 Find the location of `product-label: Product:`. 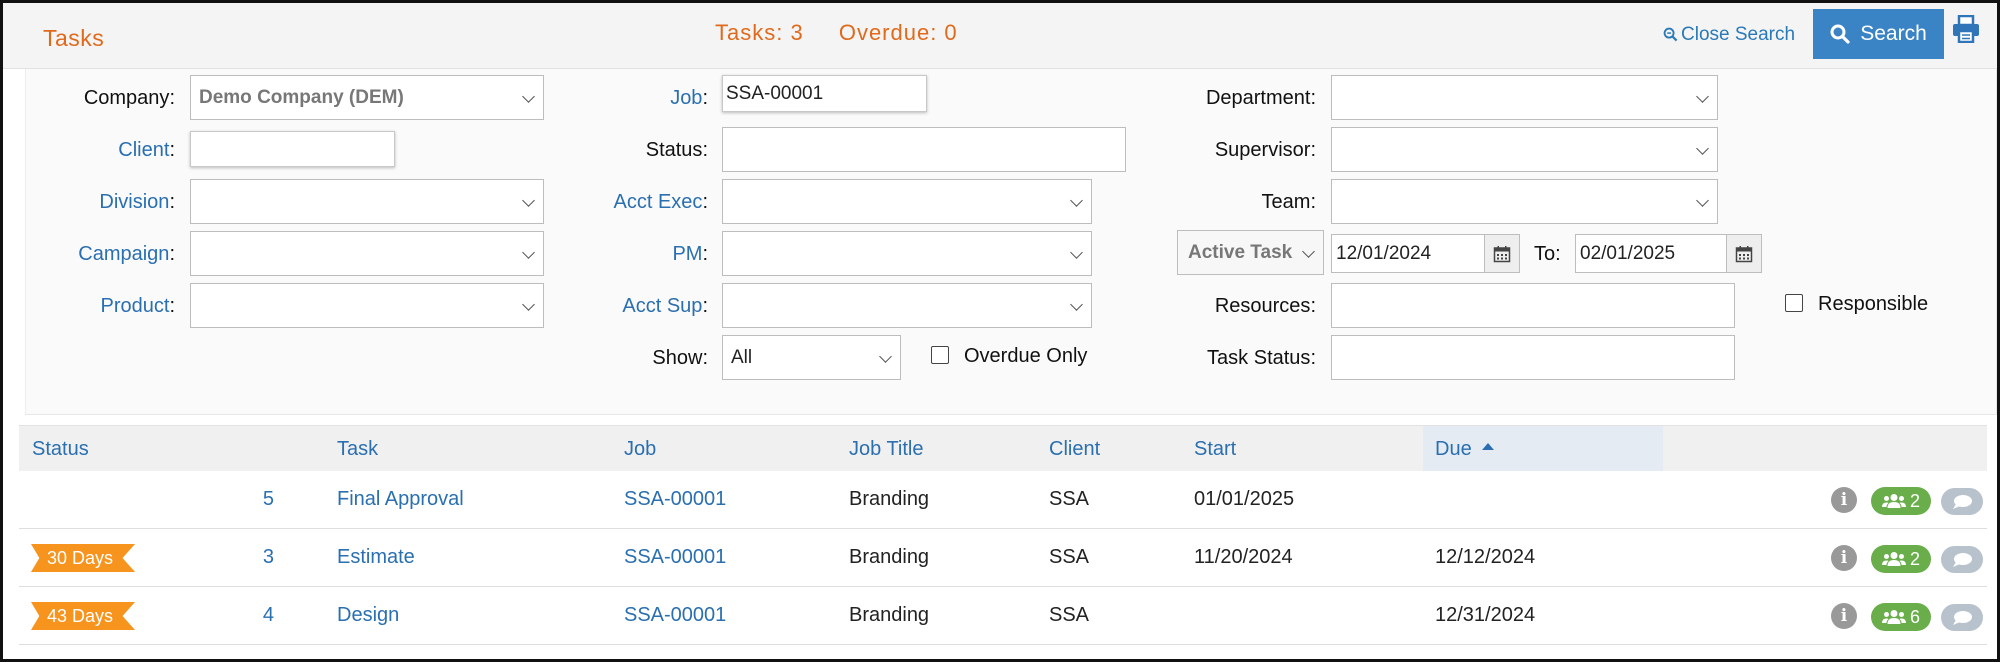

product-label: Product: is located at coordinates (138, 306).